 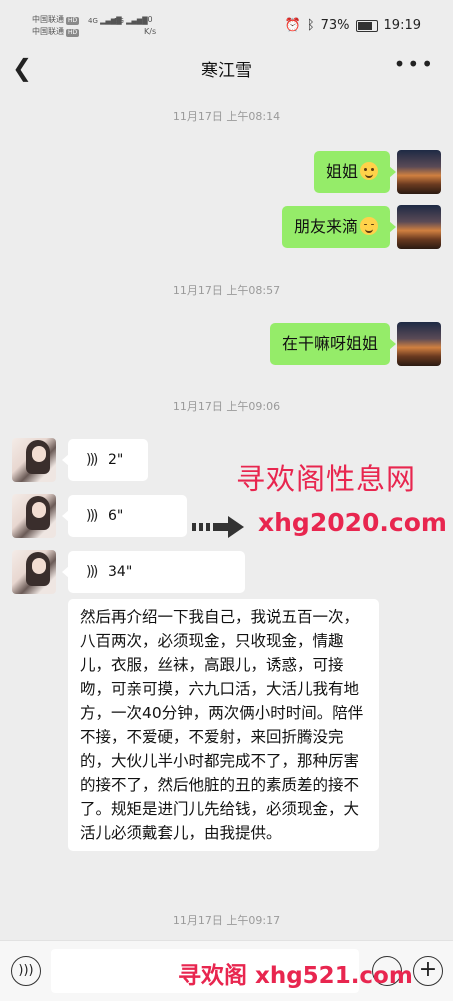 I want to click on timestamp: 11月17日 上午09:06, so click(x=226, y=406).